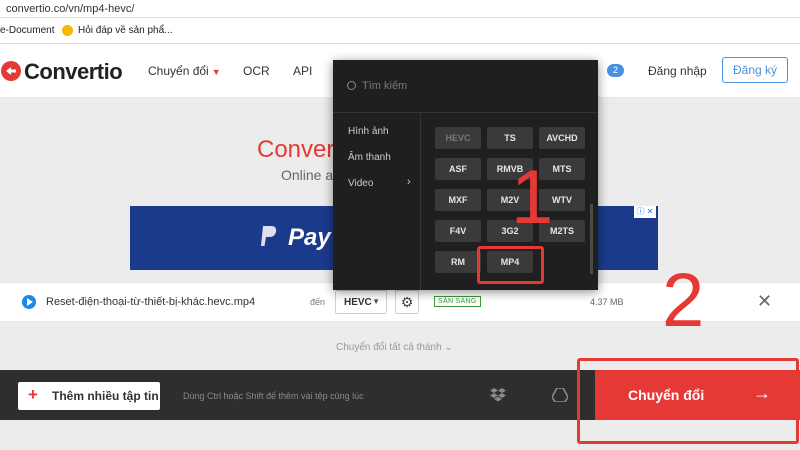 The image size is (800, 450). Describe the element at coordinates (448, 347) in the screenshot. I see `chevron-down-icon: ⌄` at that location.